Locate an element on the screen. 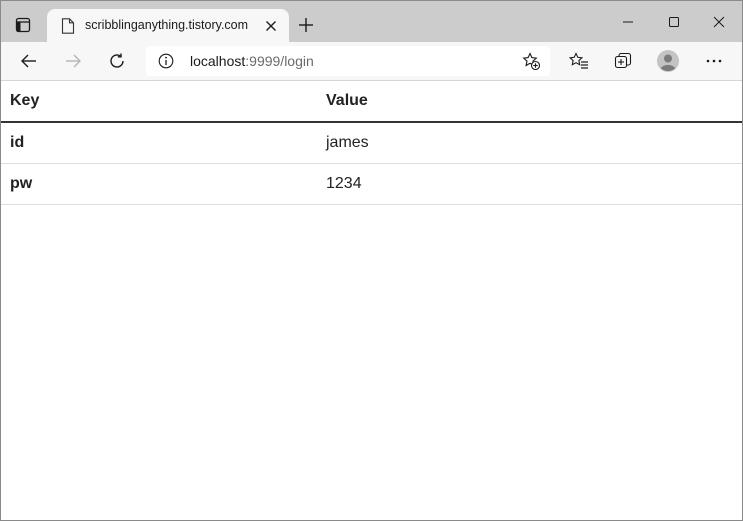 Image resolution: width=743 pixels, height=521 pixels. navigation-toolbar: localhost:9999/login is located at coordinates (371, 61).